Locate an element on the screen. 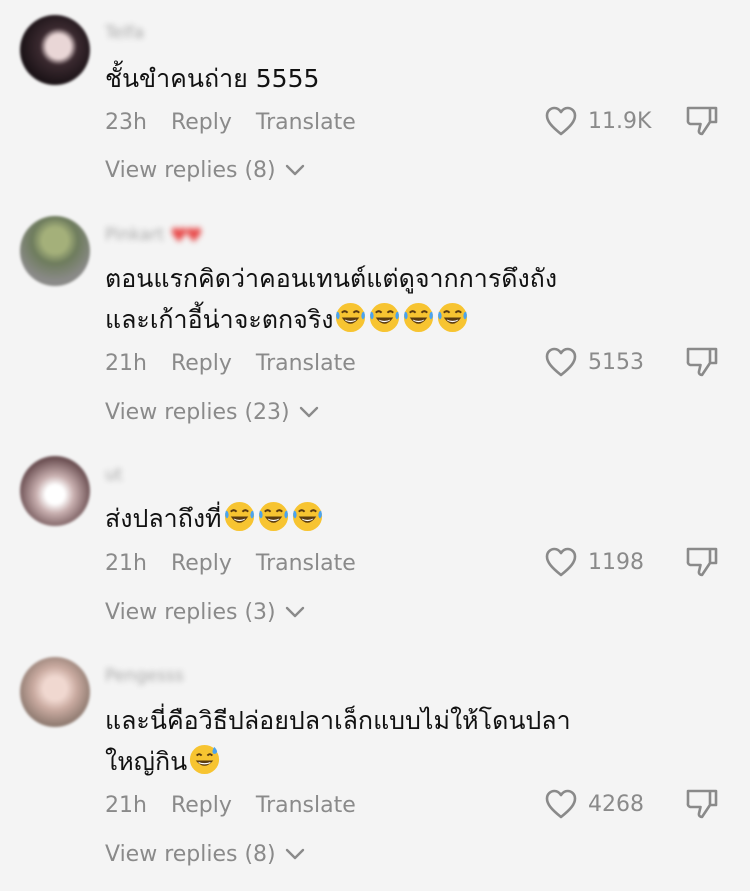 This screenshot has height=891, width=750. like-count: 5153 is located at coordinates (616, 362).